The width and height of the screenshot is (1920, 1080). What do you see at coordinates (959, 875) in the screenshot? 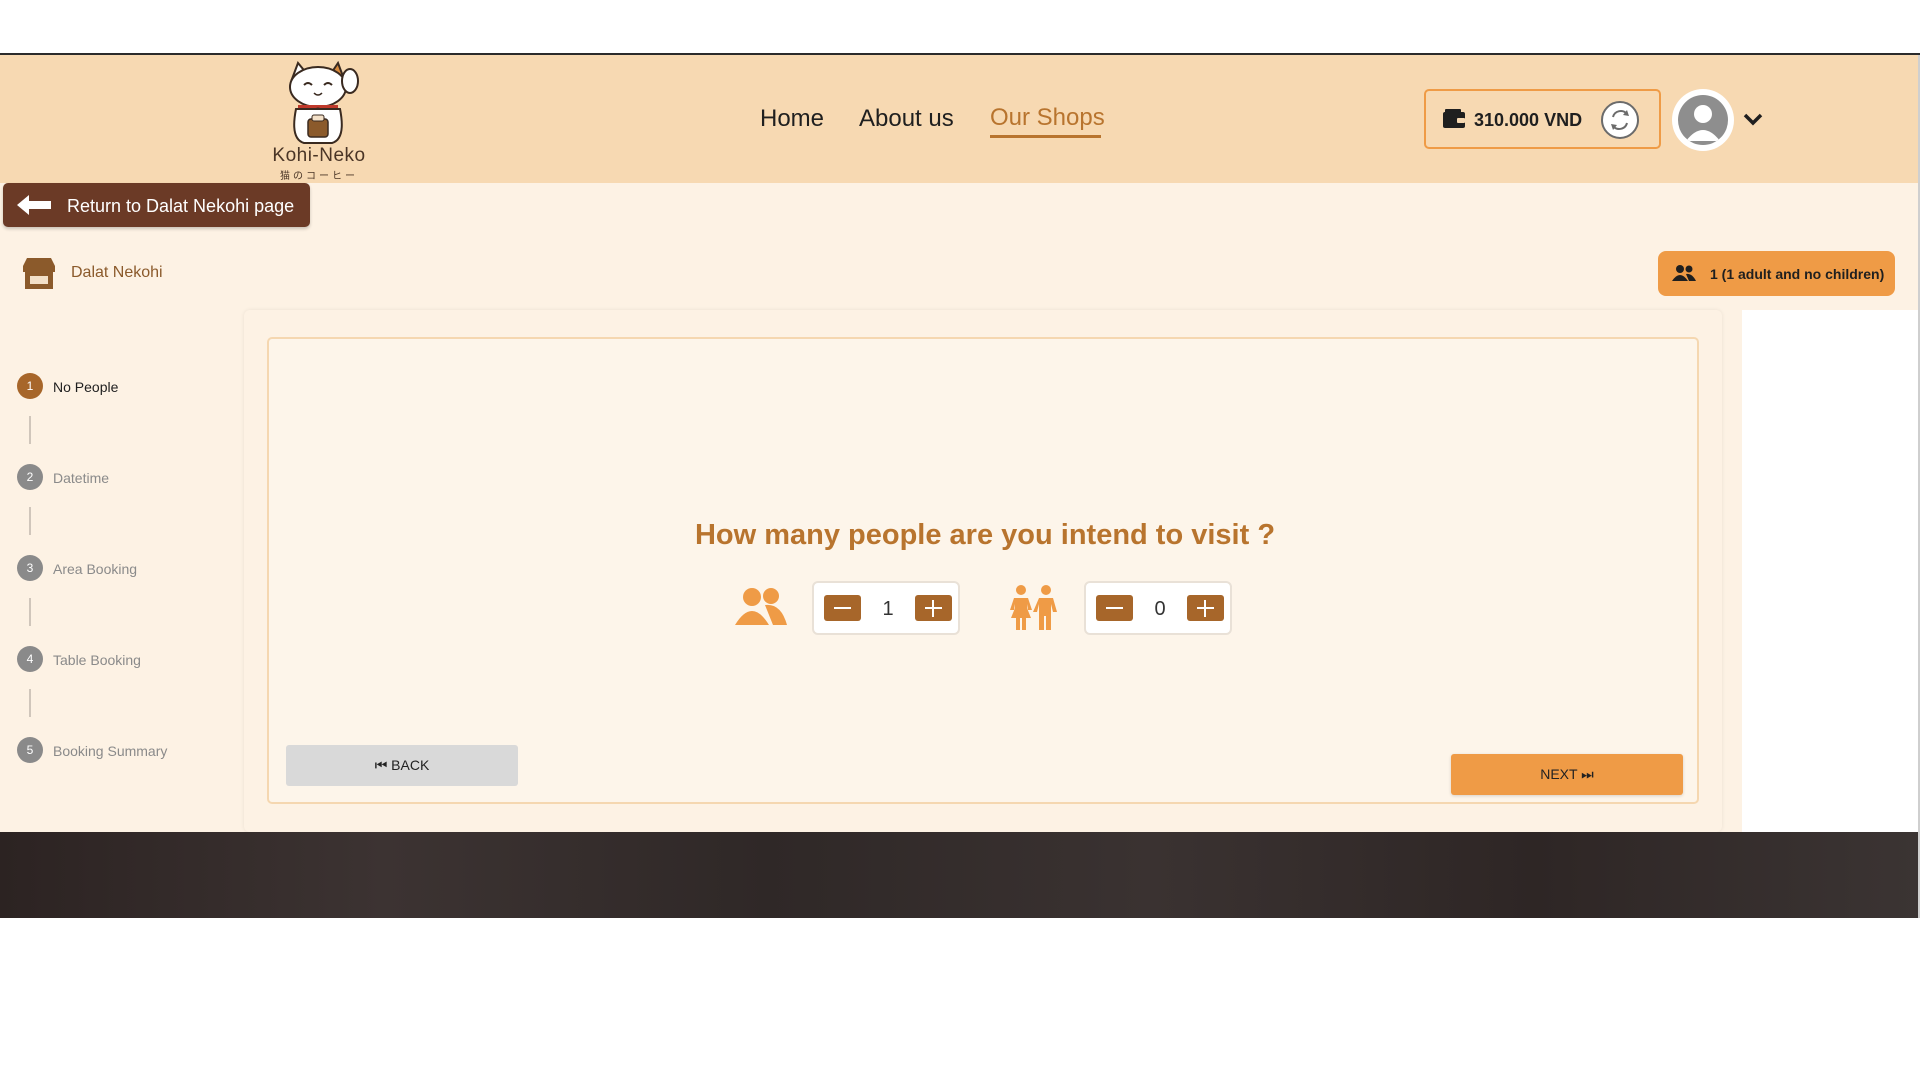
I see `site-footer` at bounding box center [959, 875].